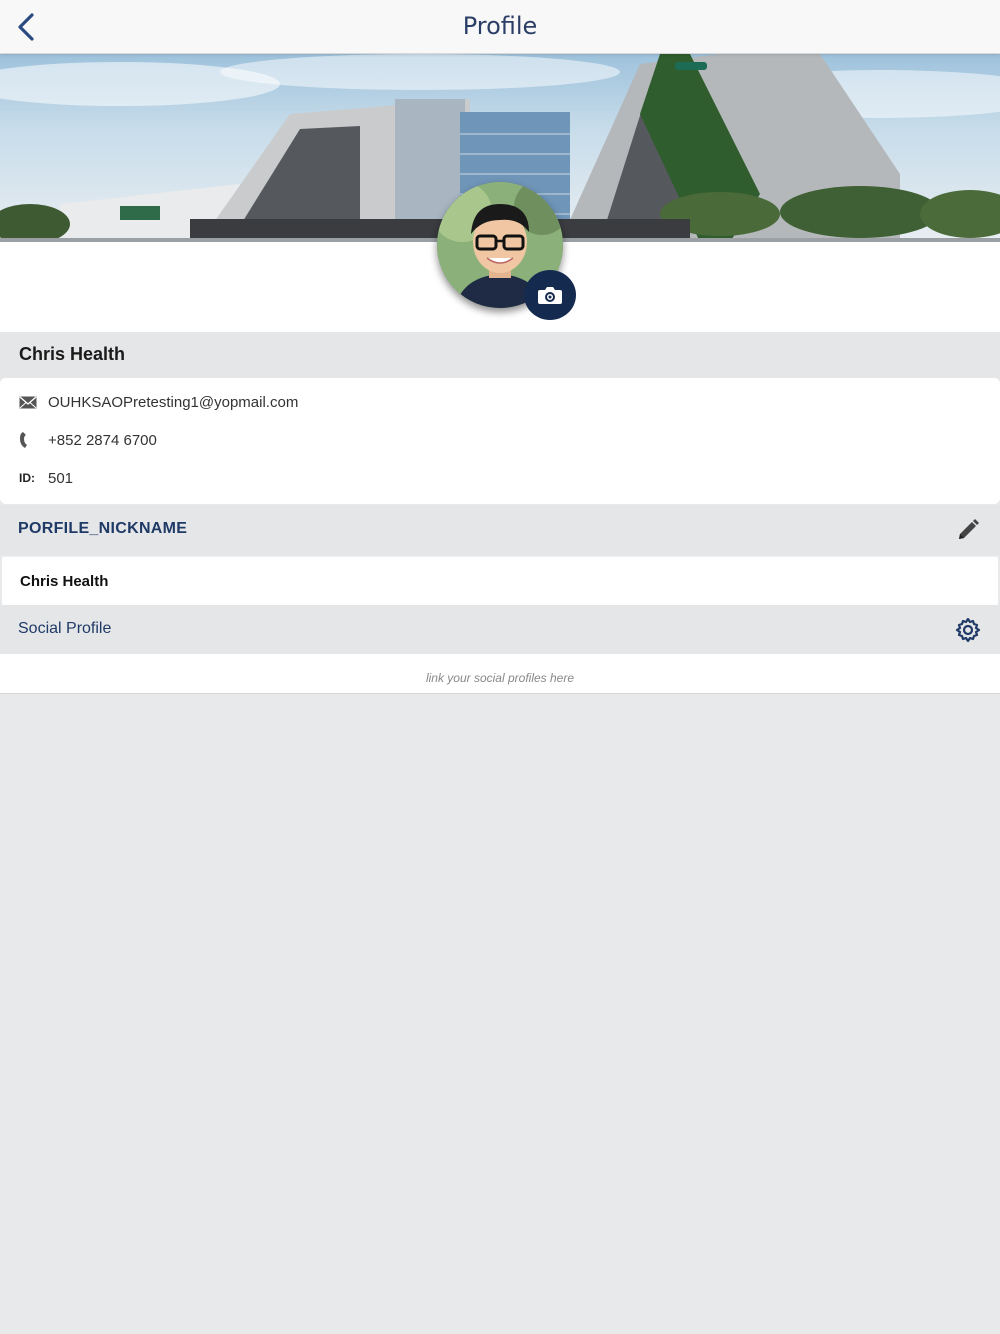 The width and height of the screenshot is (1000, 1334). I want to click on social-profiles-card: link your social profiles here, so click(500, 674).